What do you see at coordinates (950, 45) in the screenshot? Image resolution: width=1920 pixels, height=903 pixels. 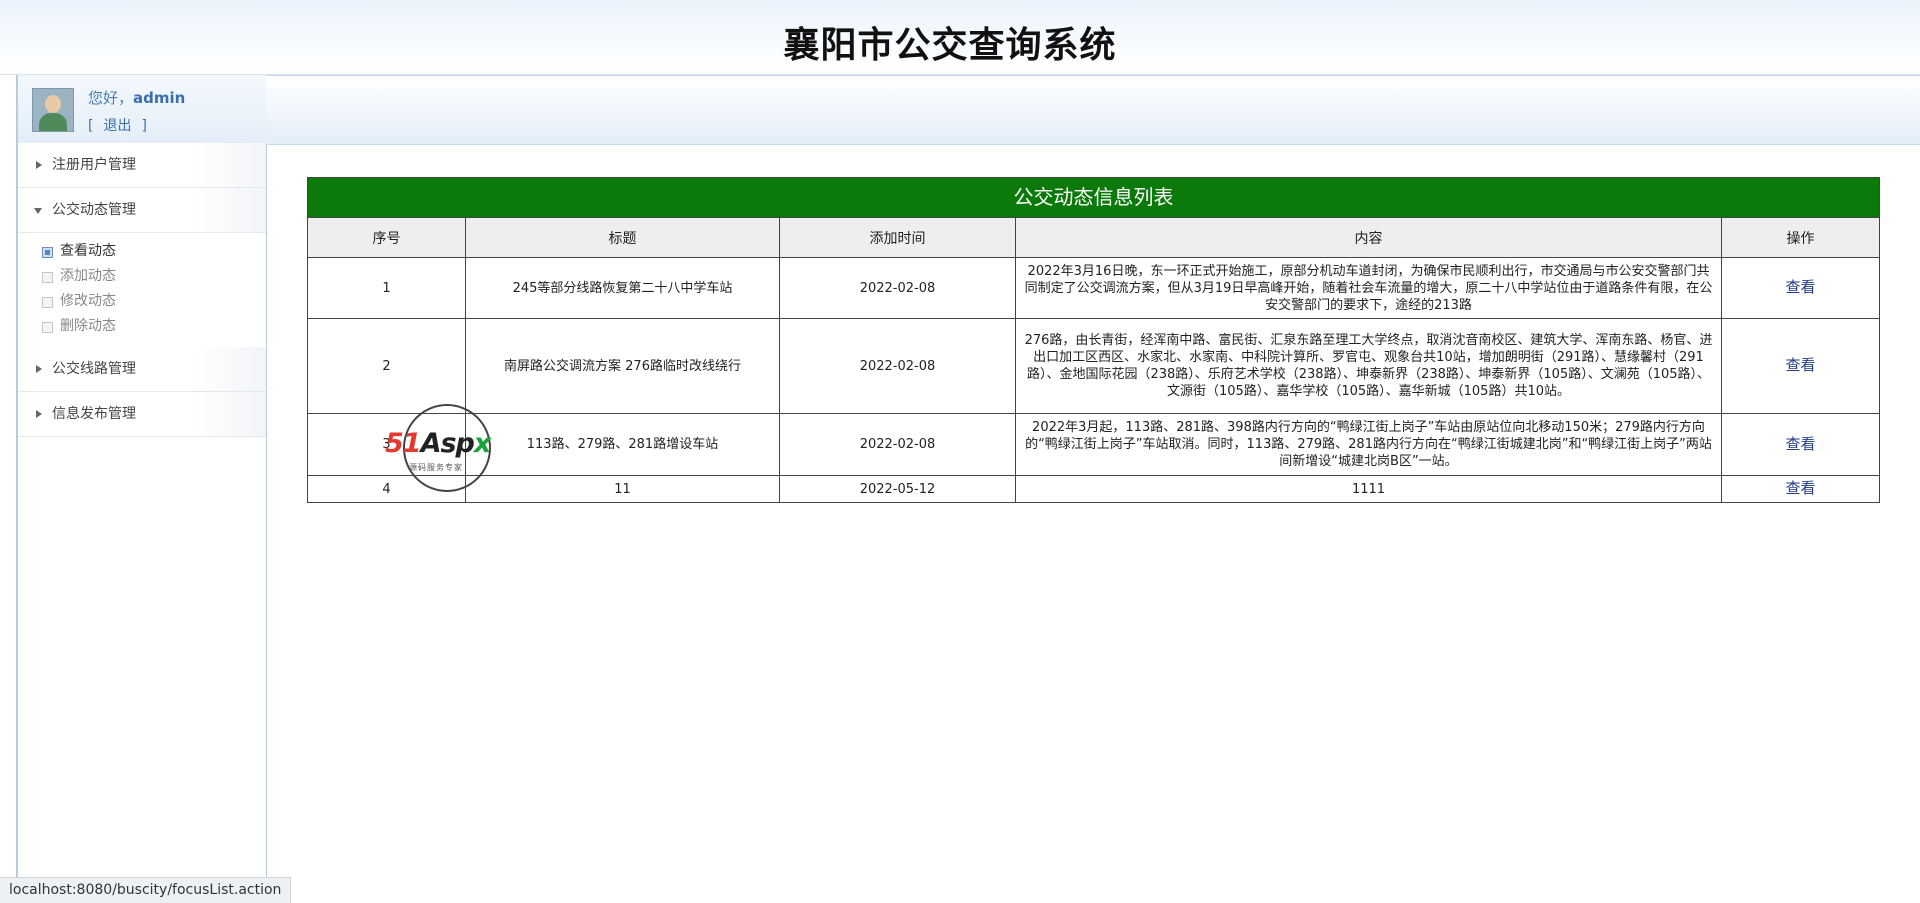 I see `page-title: 襄阳市公交查询系统` at bounding box center [950, 45].